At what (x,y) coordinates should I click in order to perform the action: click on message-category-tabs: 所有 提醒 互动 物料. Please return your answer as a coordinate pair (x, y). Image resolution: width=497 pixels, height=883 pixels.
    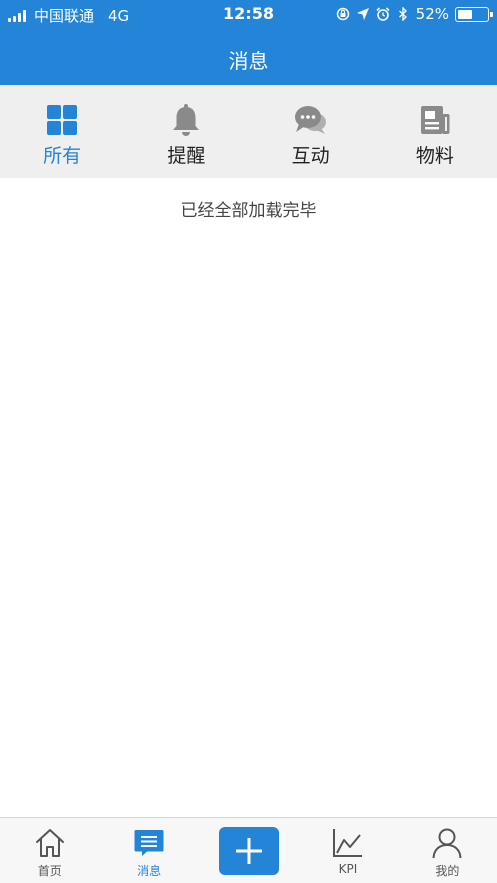
    Looking at the image, I should click on (248, 131).